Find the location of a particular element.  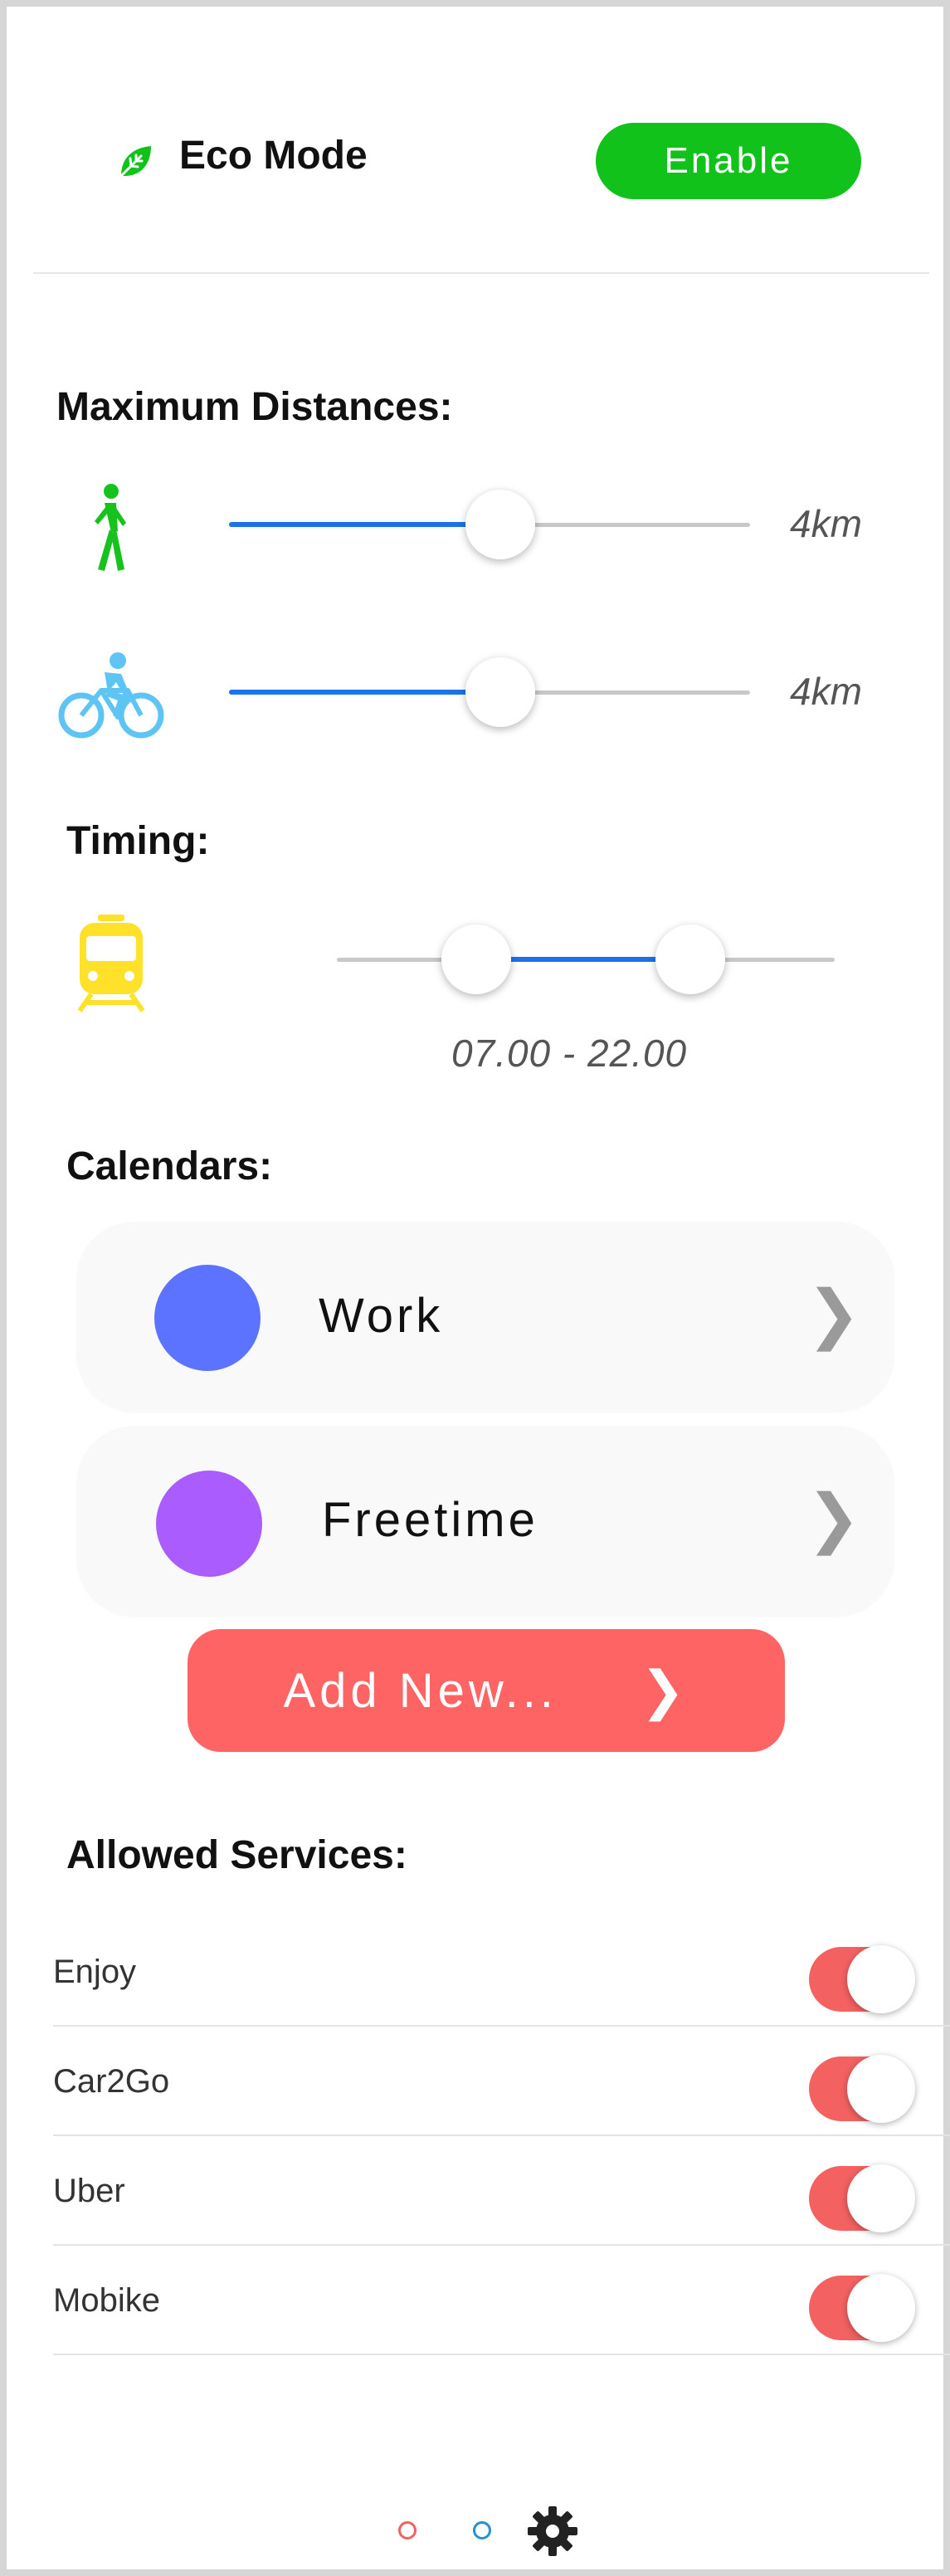

service-toggle-uber is located at coordinates (862, 2198).